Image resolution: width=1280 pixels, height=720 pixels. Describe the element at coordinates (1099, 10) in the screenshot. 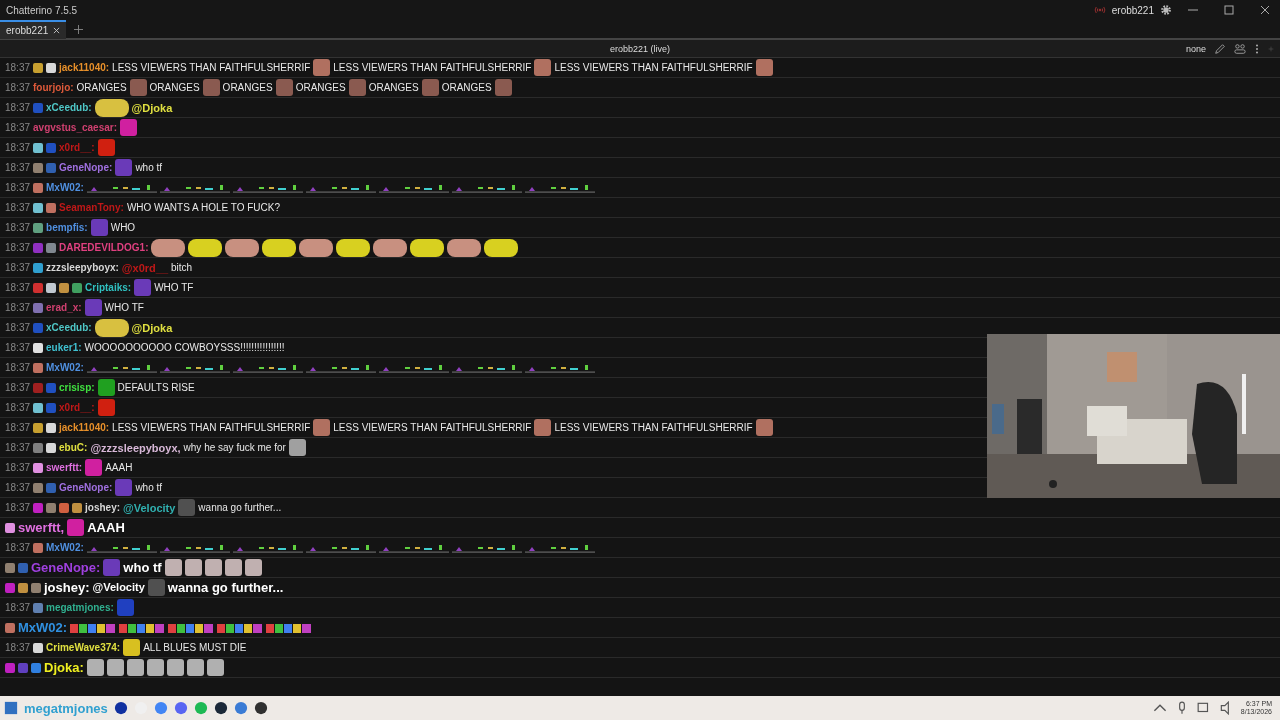

I see `live-icon` at that location.